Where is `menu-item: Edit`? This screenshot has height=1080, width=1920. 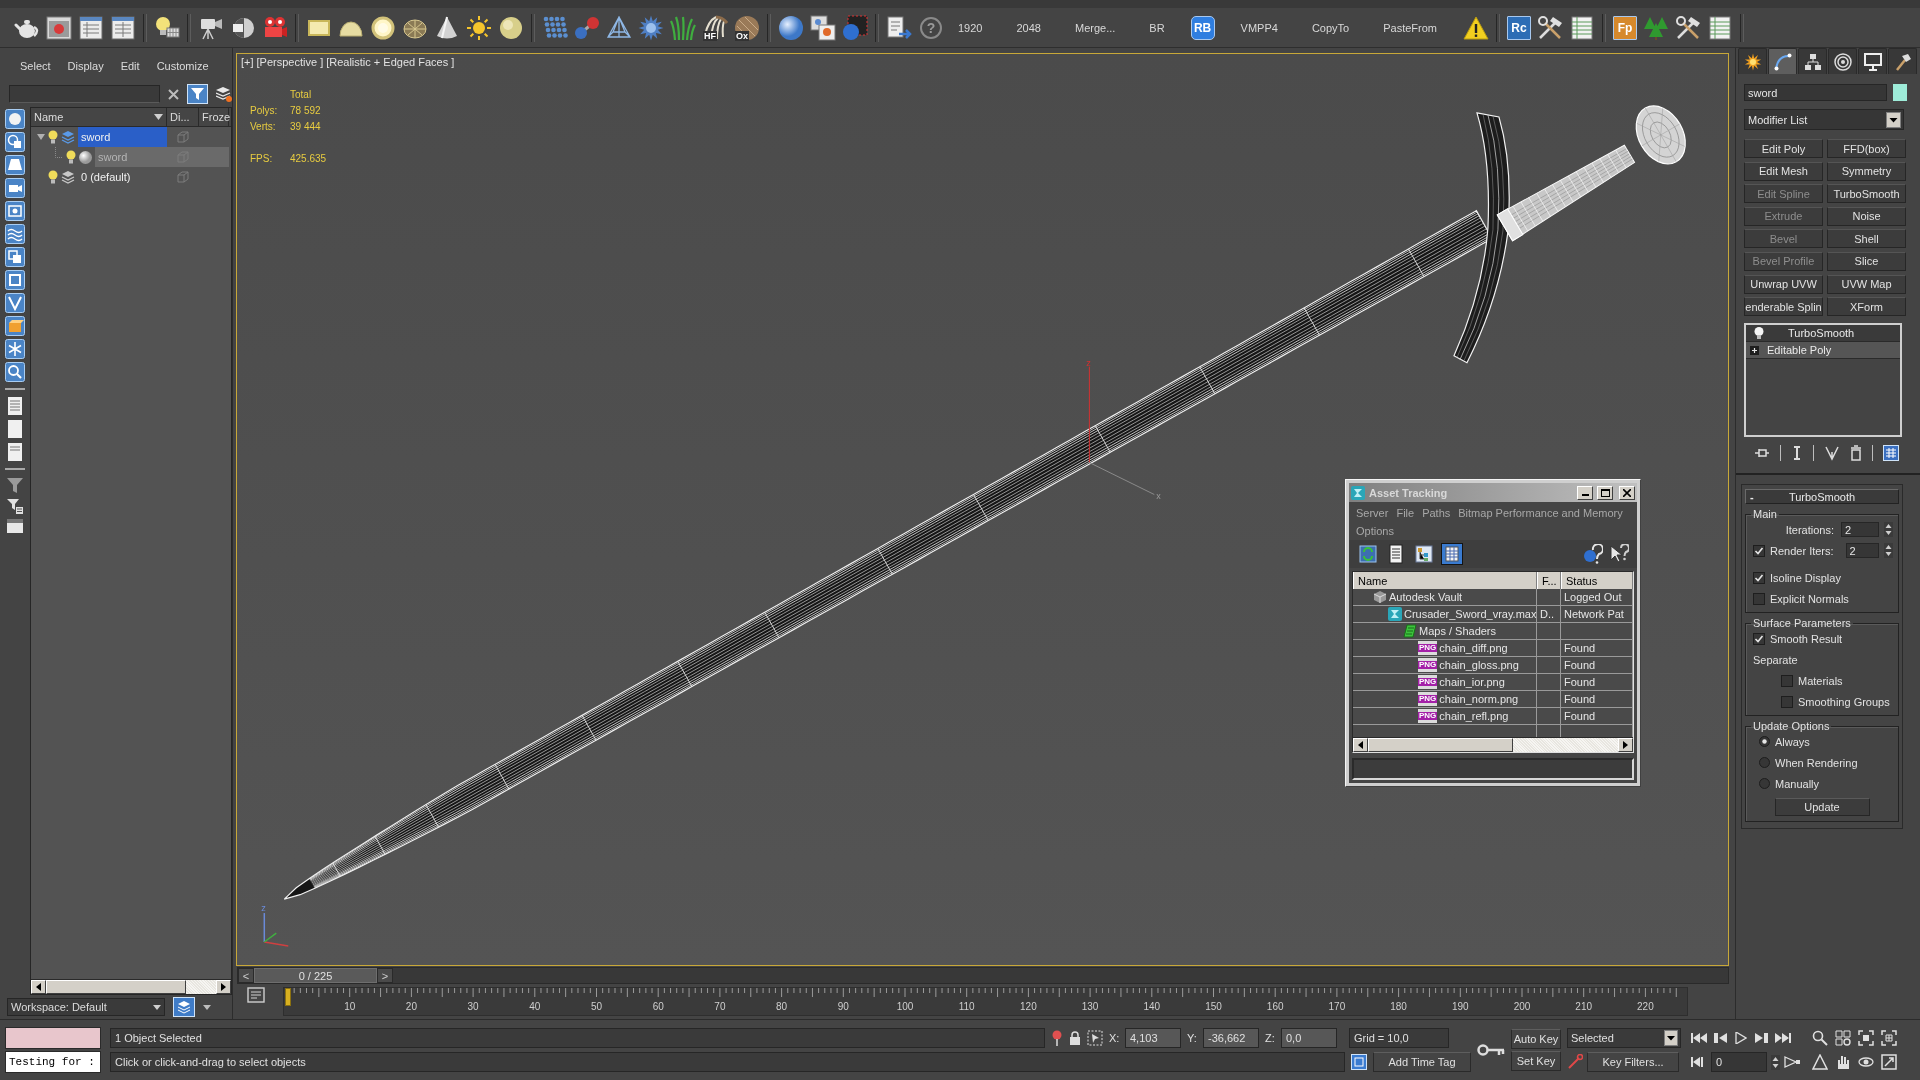
menu-item: Edit is located at coordinates (130, 66).